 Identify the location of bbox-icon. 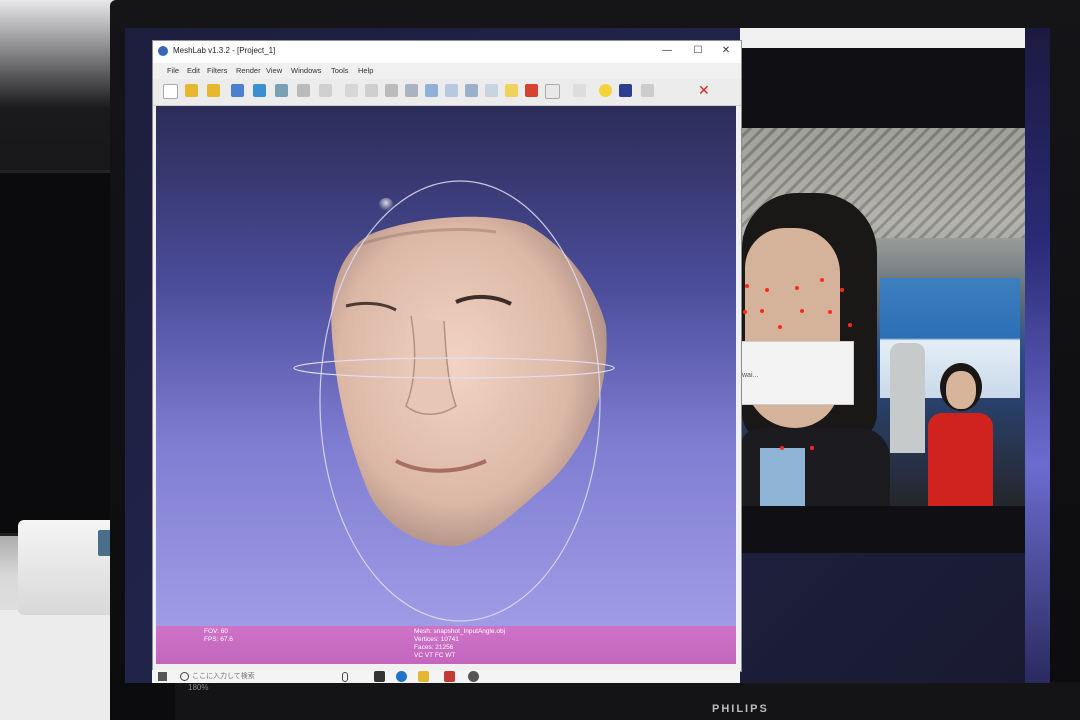
(351, 90).